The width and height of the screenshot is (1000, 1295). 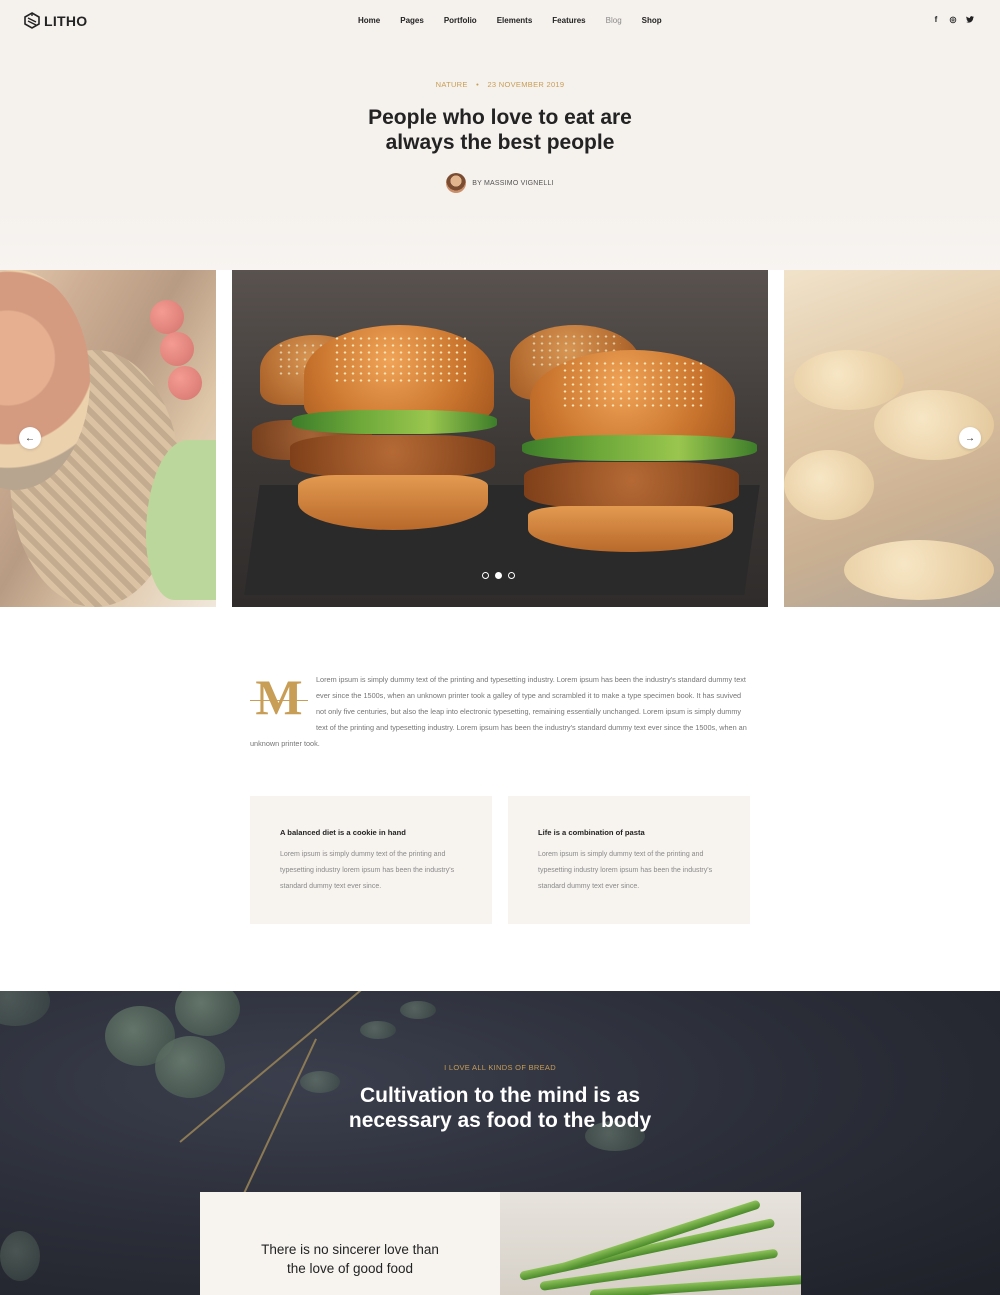 I want to click on nav-item-elements: Elements, so click(x=515, y=20).